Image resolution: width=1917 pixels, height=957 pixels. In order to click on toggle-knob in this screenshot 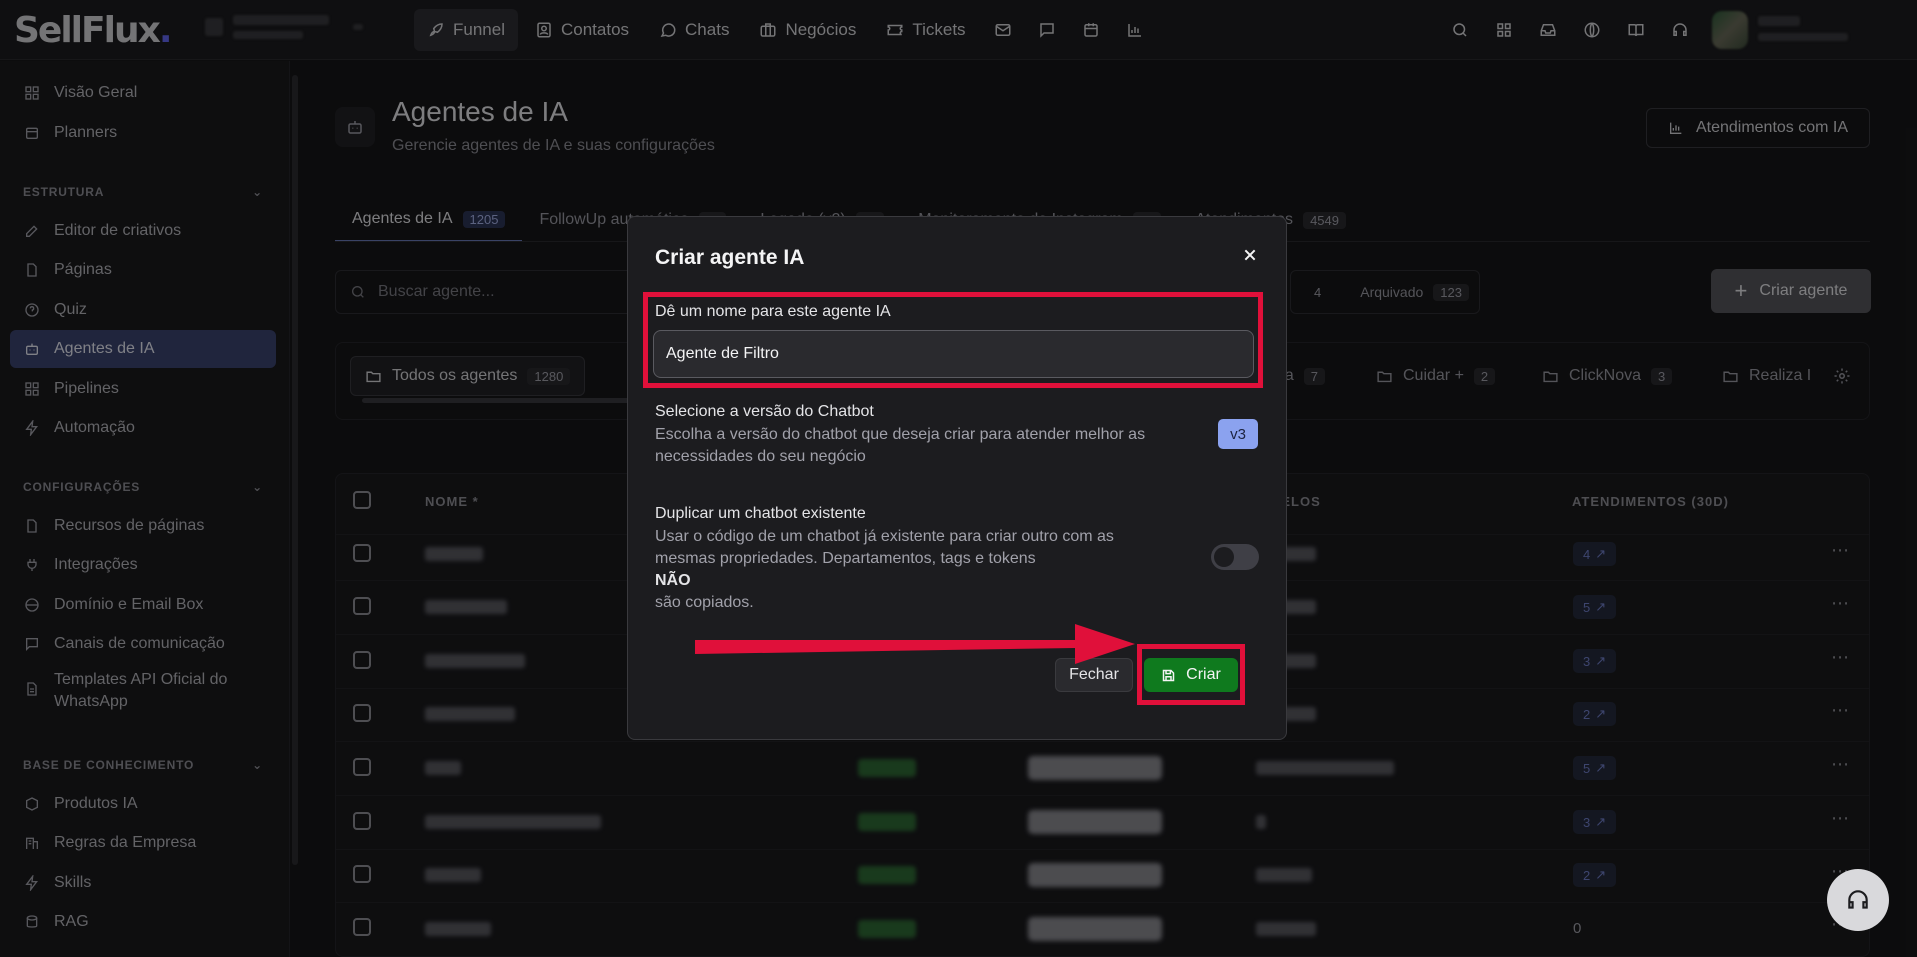, I will do `click(1224, 557)`.